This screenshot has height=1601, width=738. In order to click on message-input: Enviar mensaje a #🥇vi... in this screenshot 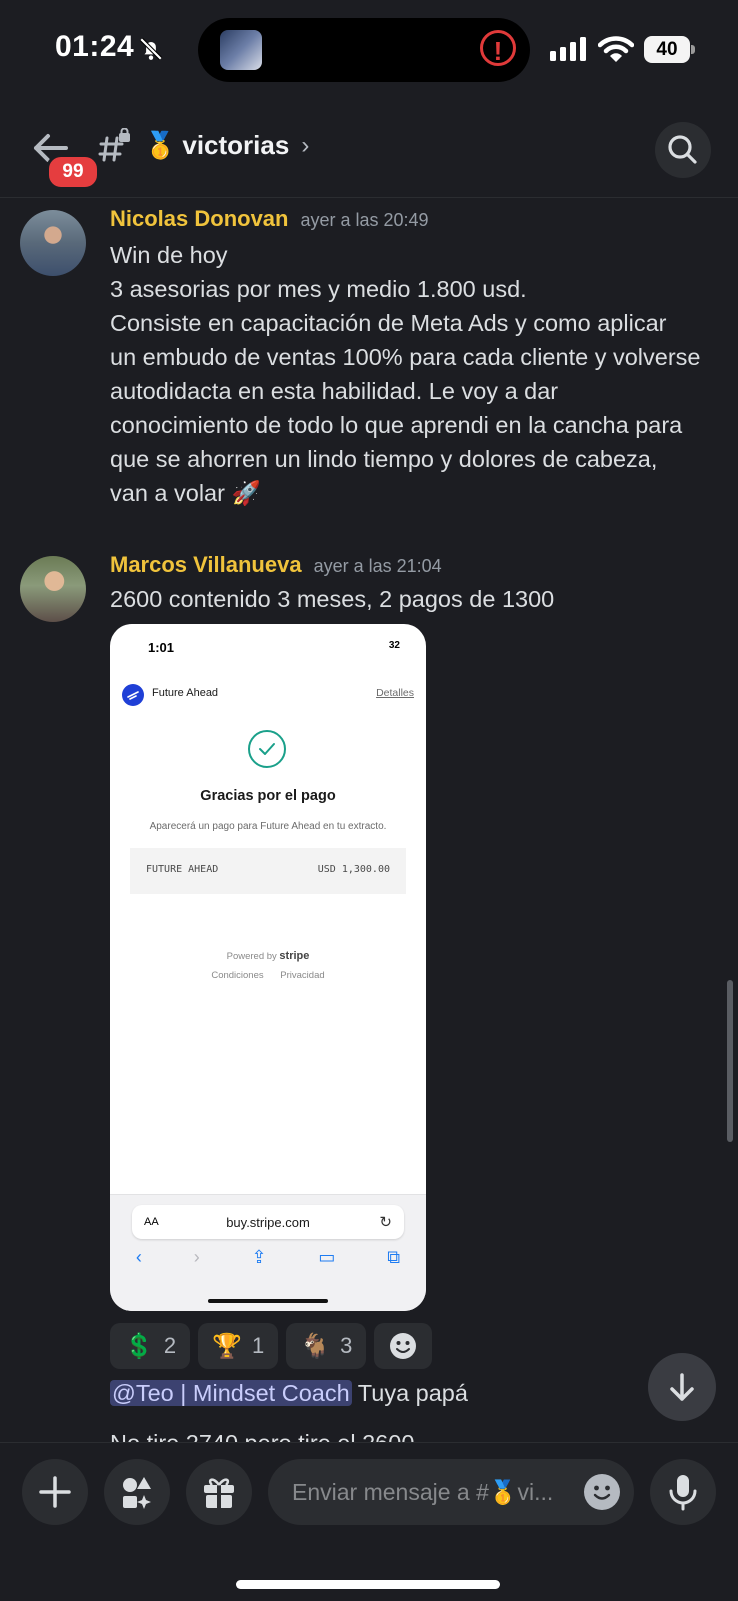, I will do `click(451, 1492)`.